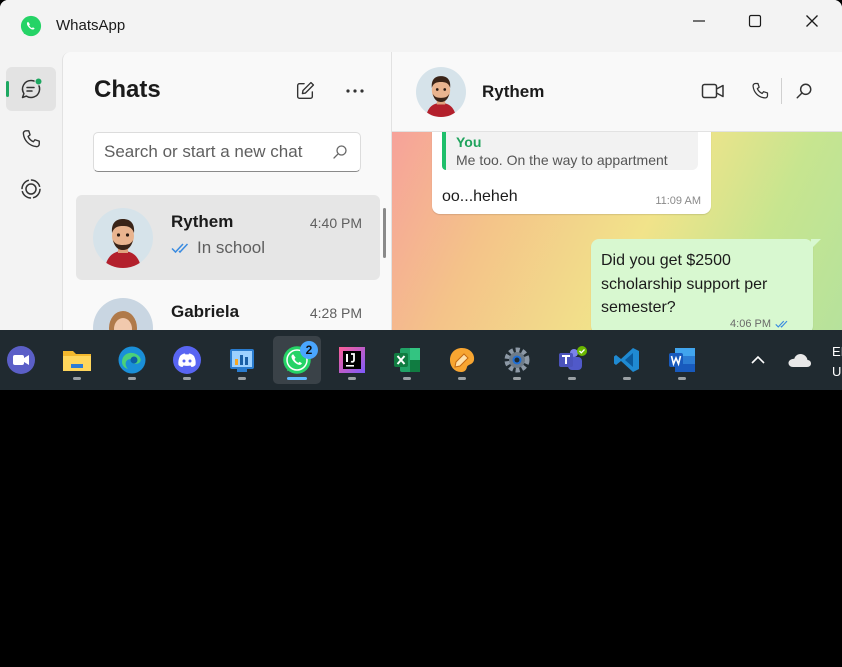 Image resolution: width=842 pixels, height=667 pixels. I want to click on chat-preview-text: In school, so click(231, 247).